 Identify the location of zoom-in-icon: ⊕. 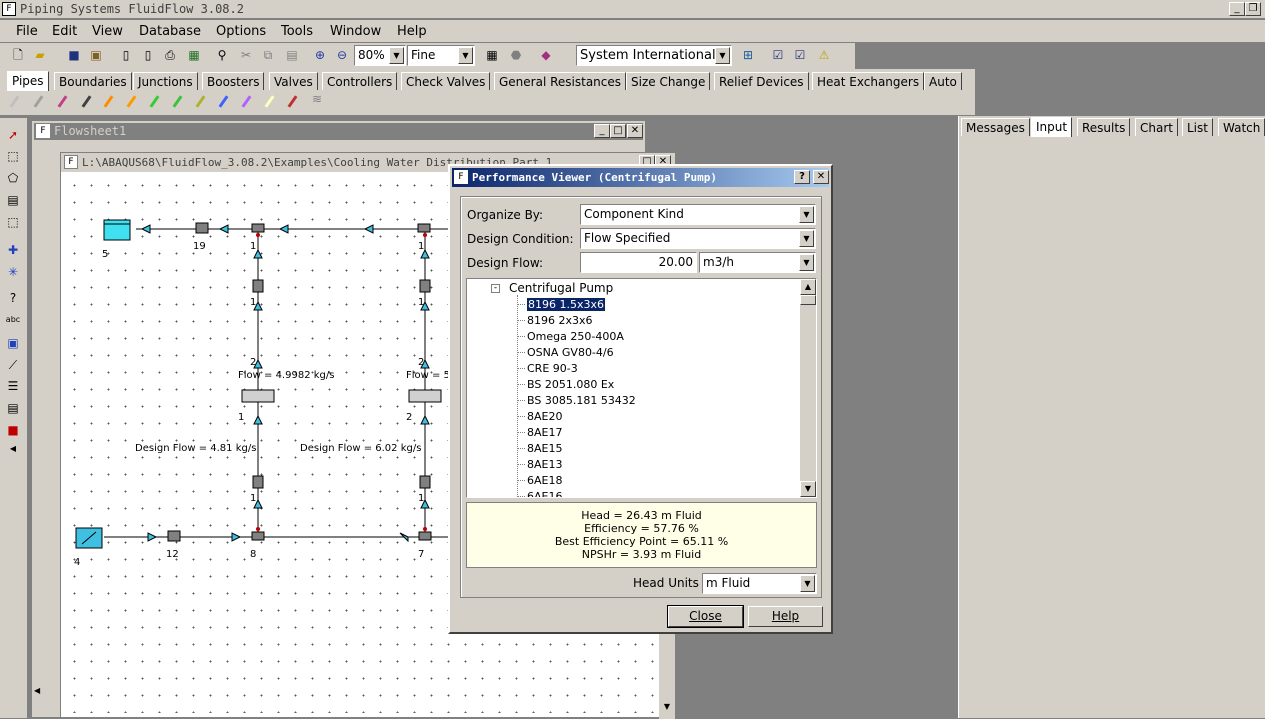
(320, 55).